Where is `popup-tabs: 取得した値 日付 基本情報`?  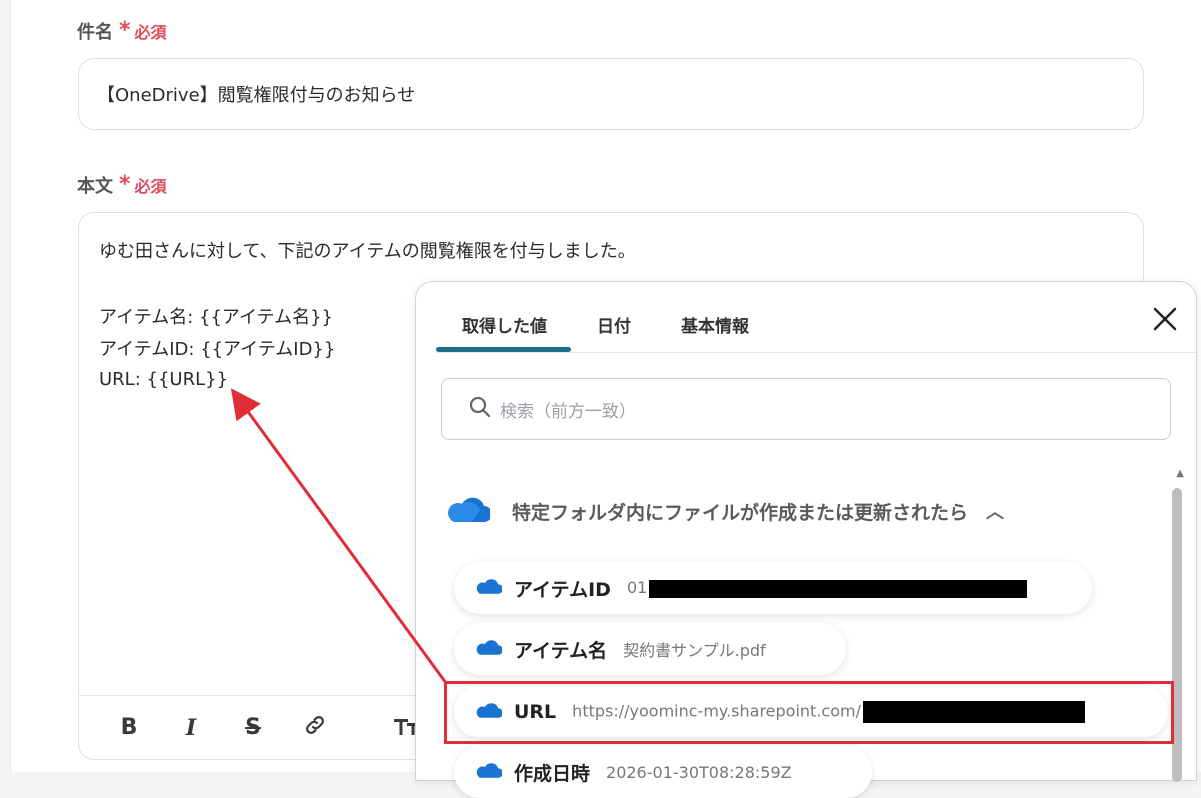 popup-tabs: 取得した値 日付 基本情報 is located at coordinates (604, 317).